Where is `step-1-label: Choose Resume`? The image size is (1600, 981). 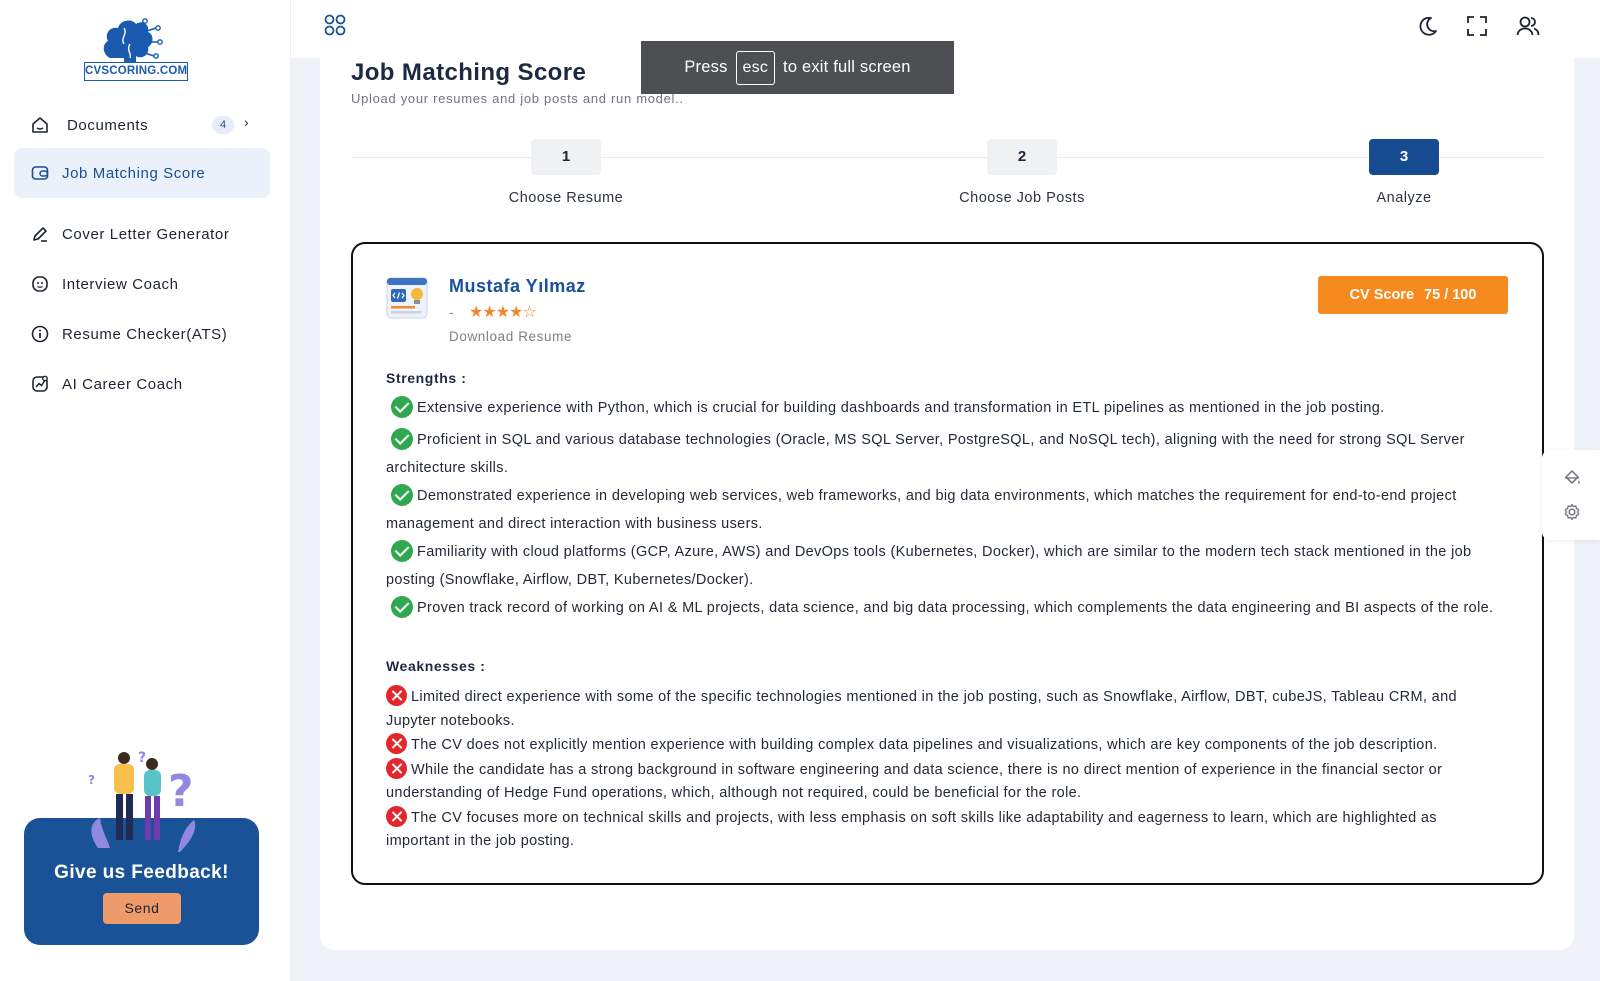
step-1-label: Choose Resume is located at coordinates (566, 198).